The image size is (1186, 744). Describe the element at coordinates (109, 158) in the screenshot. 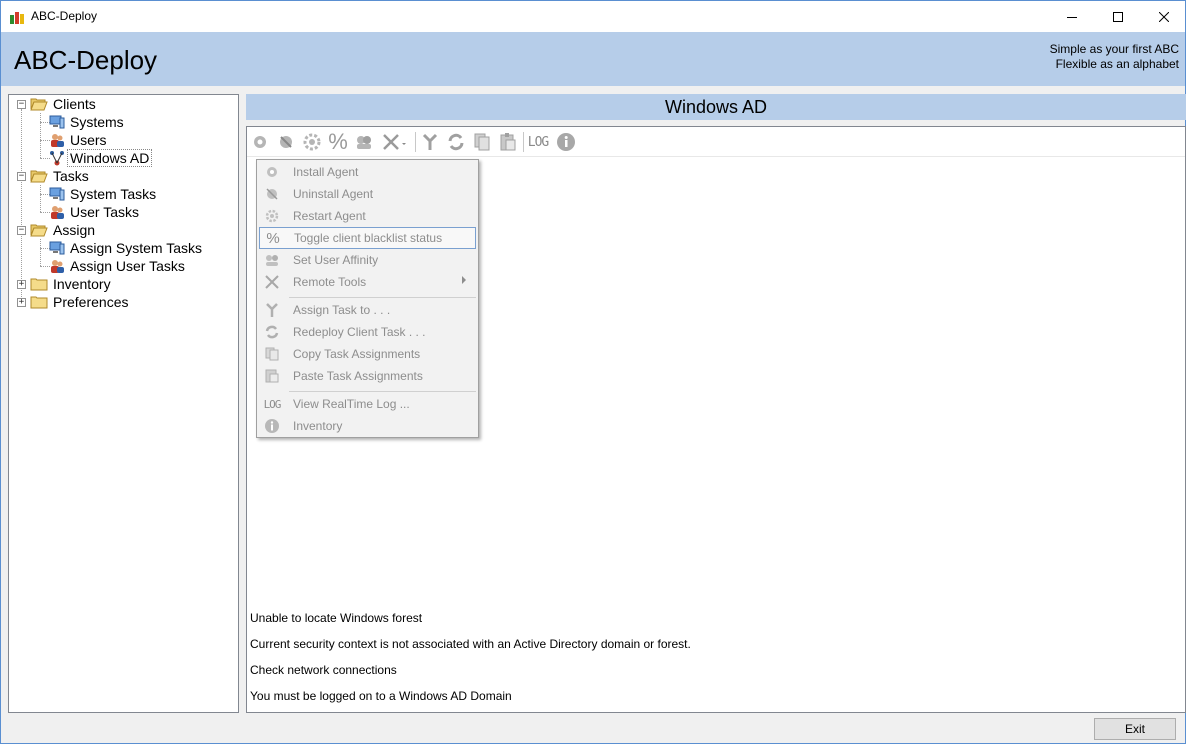

I see `tree-label-windows-ad: Windows AD` at that location.